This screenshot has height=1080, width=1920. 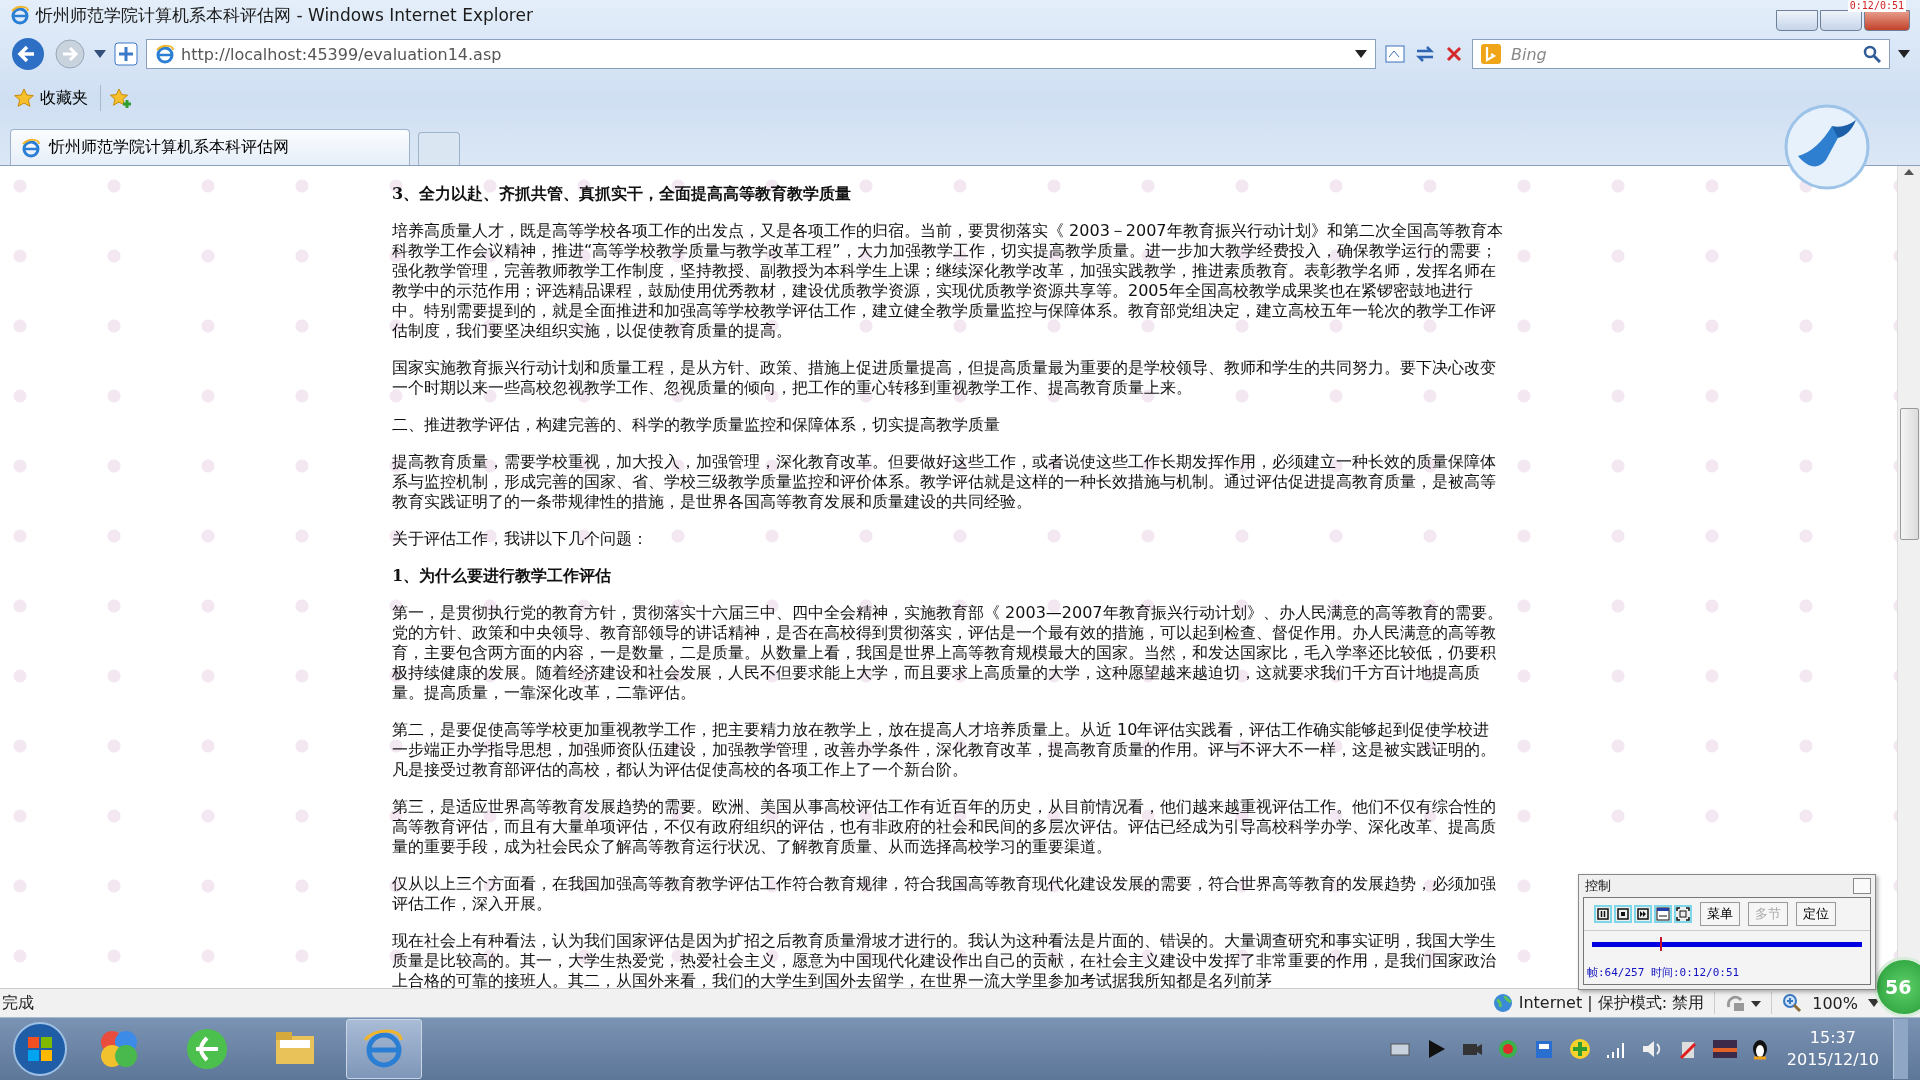 I want to click on toolbar-button: 定位, so click(x=1816, y=914).